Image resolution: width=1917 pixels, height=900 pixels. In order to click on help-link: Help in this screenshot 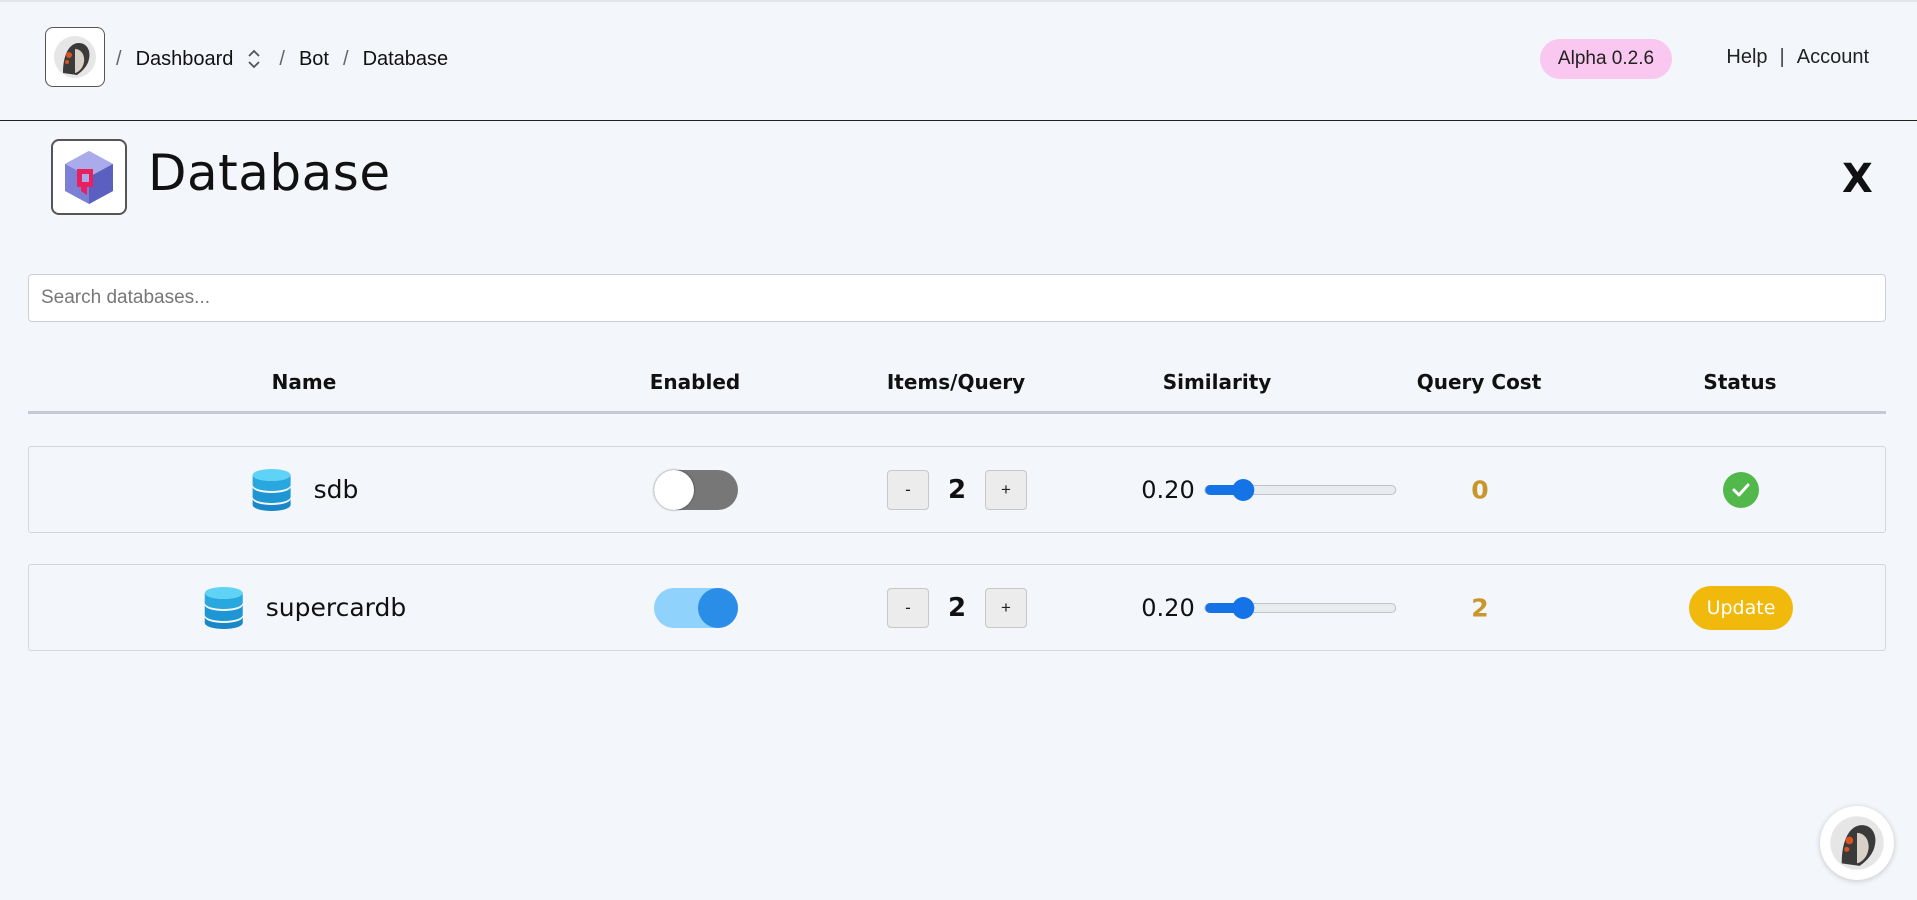, I will do `click(1746, 57)`.